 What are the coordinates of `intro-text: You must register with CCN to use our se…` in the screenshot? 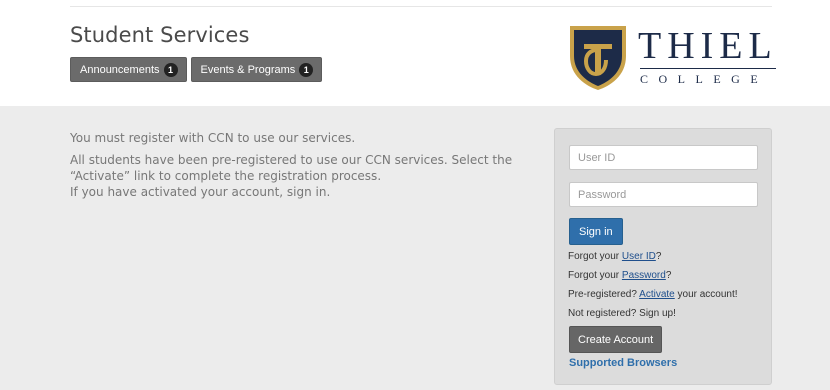 It's located at (305, 165).